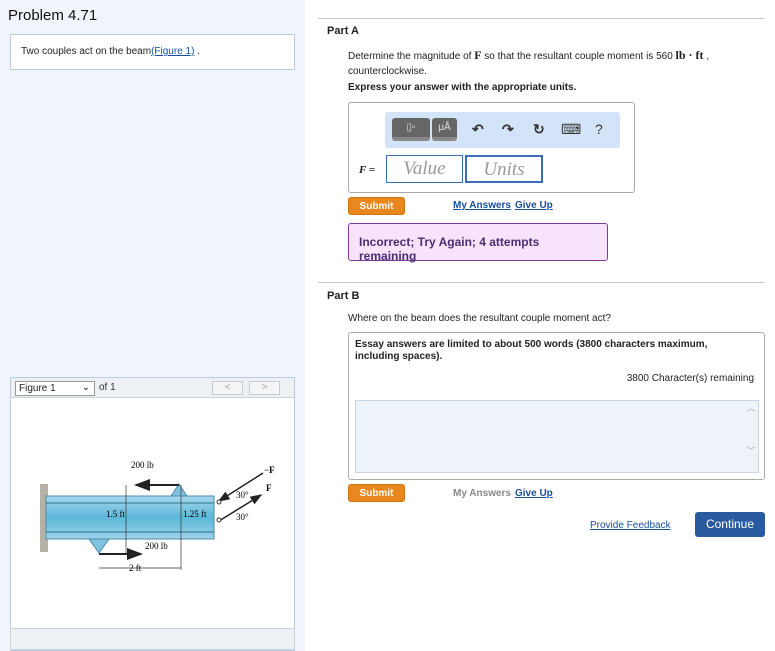 This screenshot has height=651, width=775. I want to click on figure-link: (Figure 1), so click(172, 51).